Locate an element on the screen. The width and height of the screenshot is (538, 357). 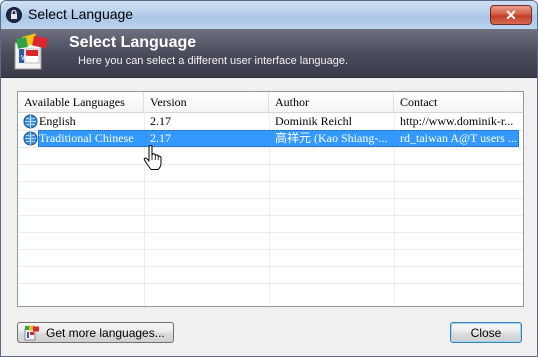
hand-pointer-icon is located at coordinates (152, 157).